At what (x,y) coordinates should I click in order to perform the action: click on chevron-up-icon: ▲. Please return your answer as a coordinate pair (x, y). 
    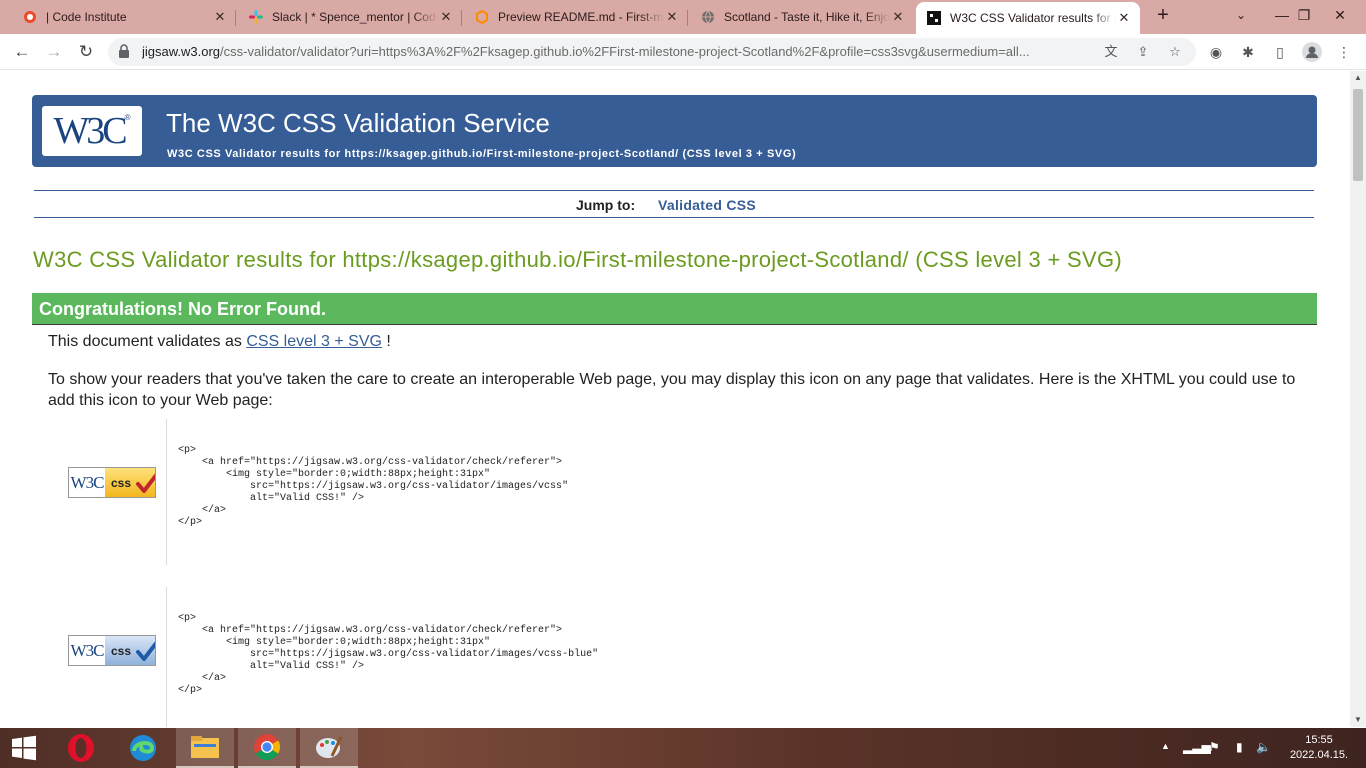
    Looking at the image, I should click on (1165, 746).